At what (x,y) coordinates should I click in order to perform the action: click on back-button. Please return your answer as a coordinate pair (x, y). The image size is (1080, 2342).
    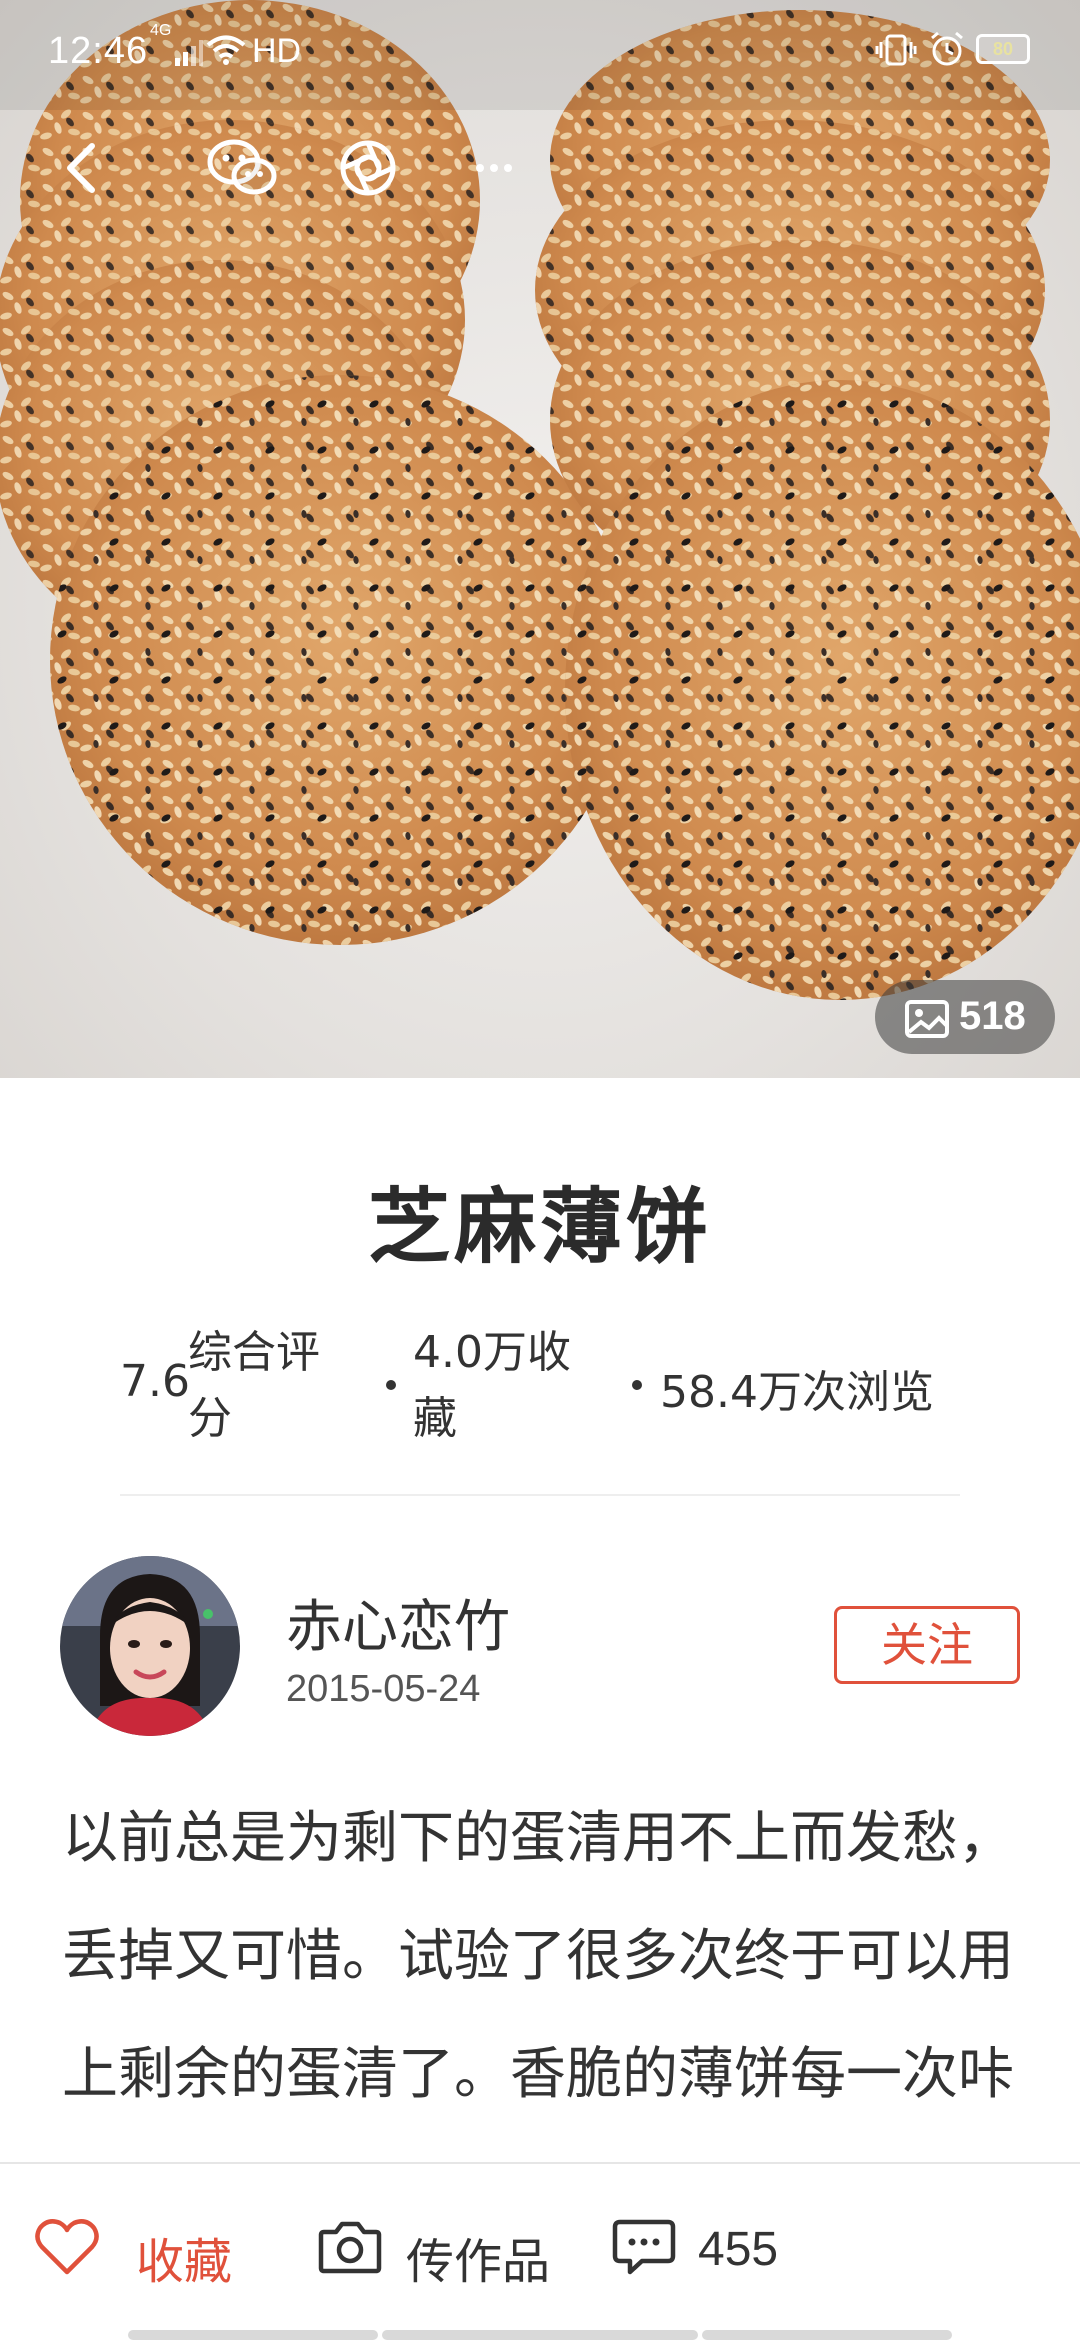
    Looking at the image, I should click on (82, 168).